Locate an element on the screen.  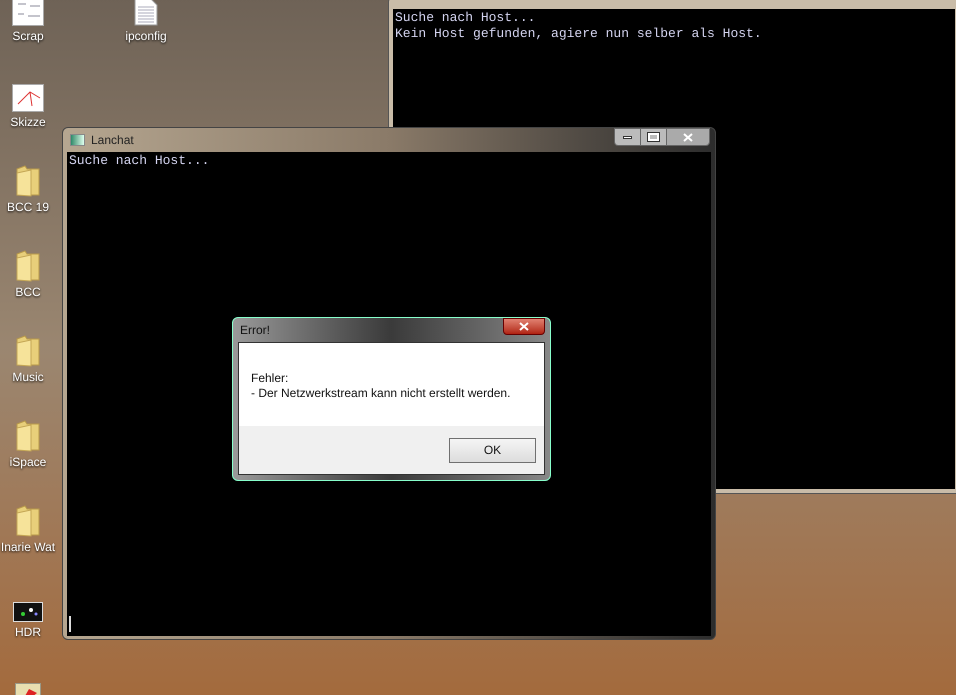
desktop-icon: iSpace is located at coordinates (29, 443).